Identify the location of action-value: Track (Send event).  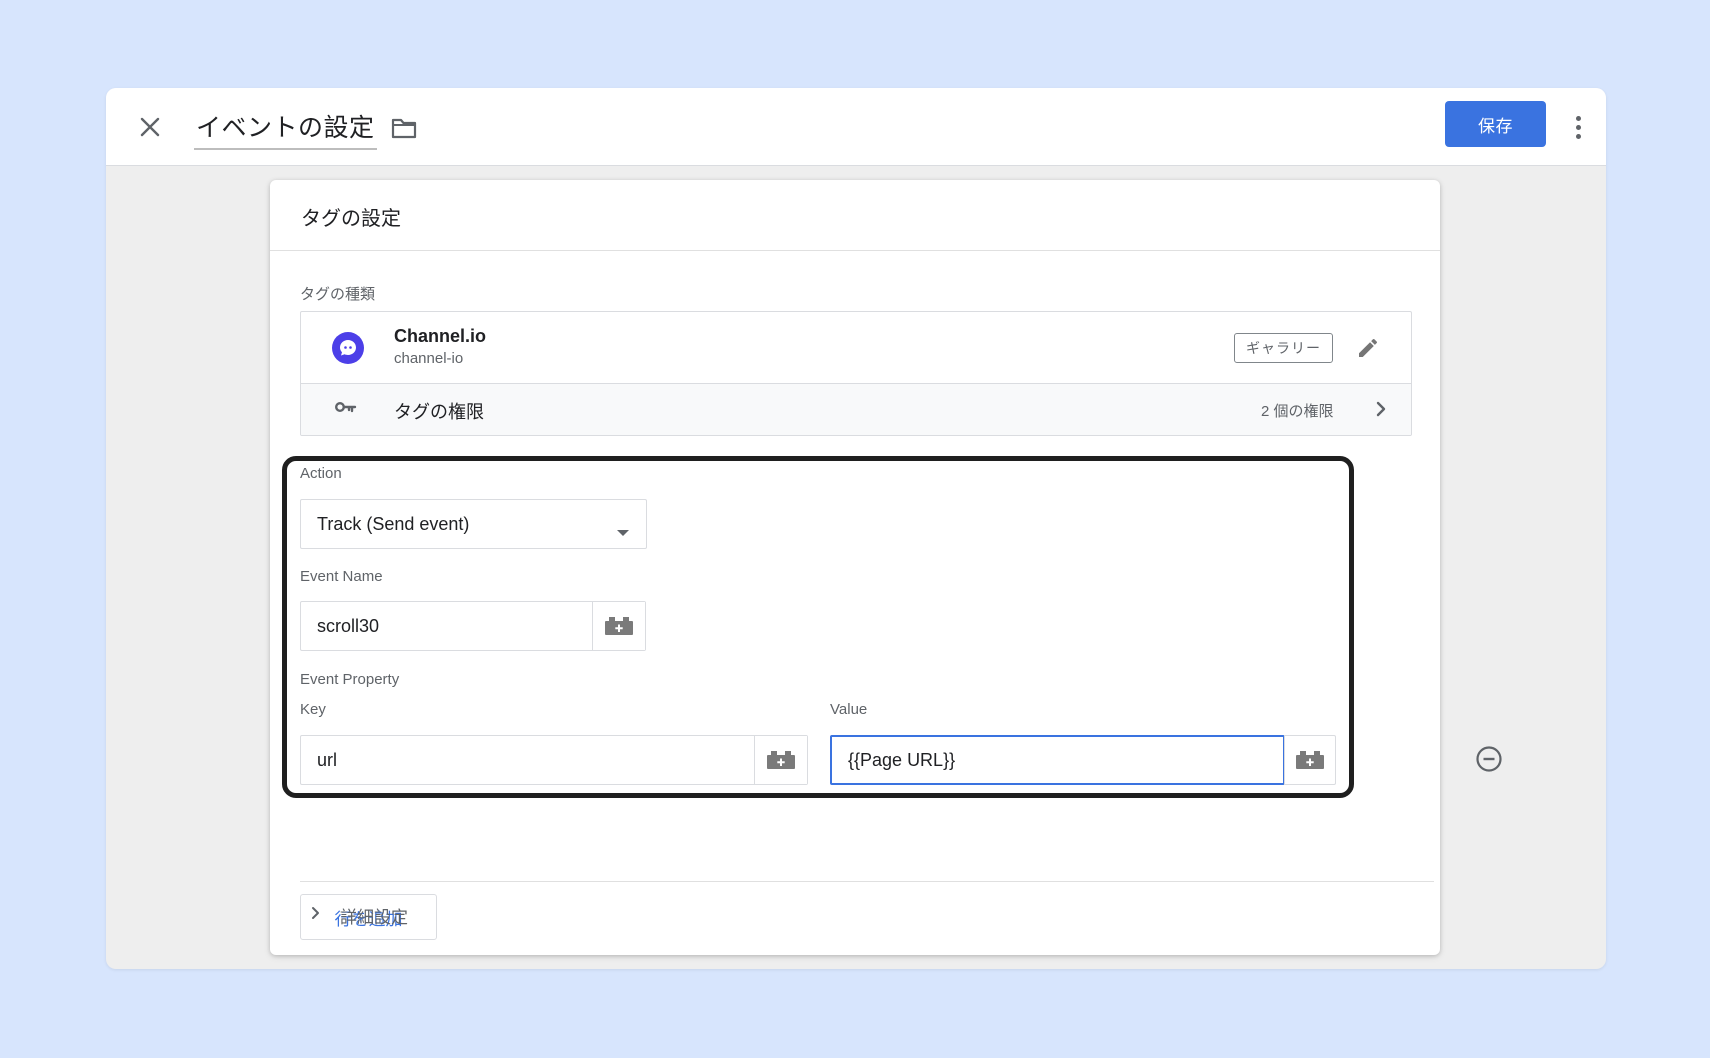
(393, 523).